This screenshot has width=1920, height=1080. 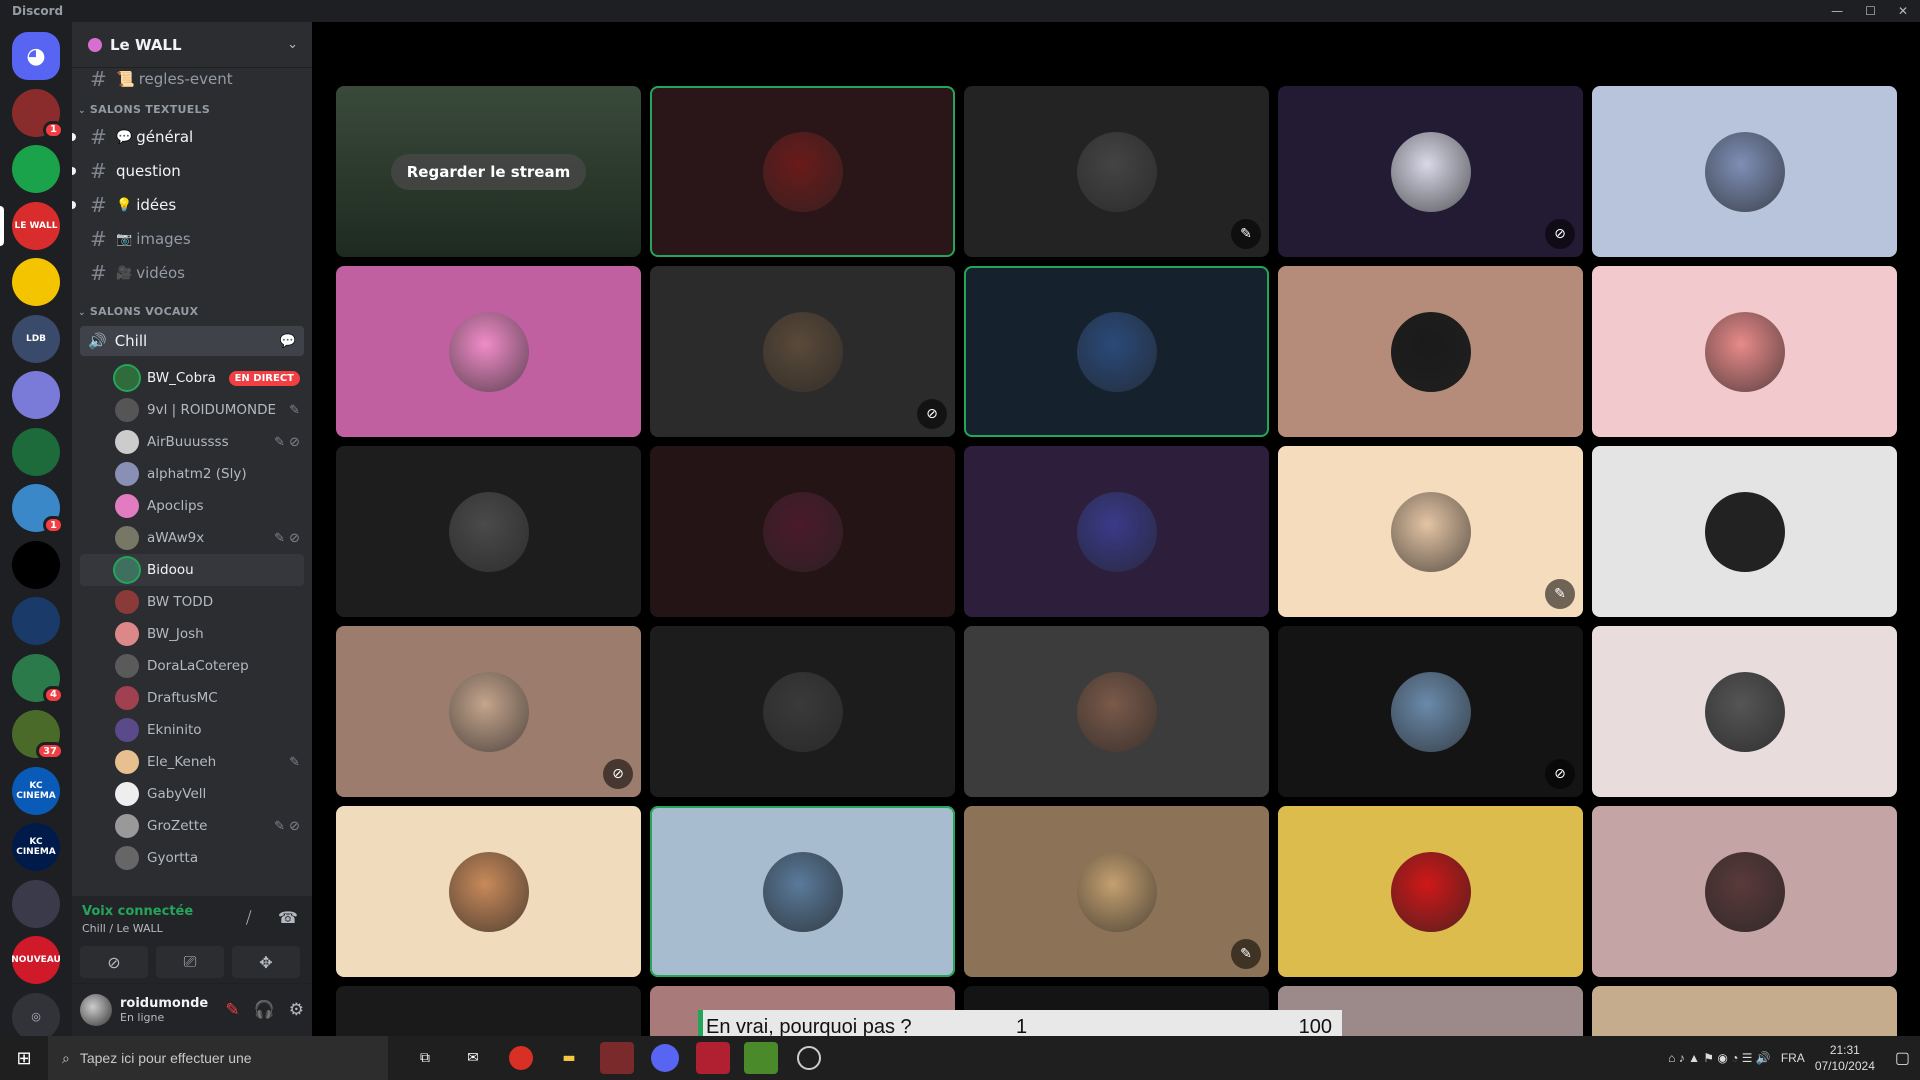 What do you see at coordinates (114, 962) in the screenshot?
I see `camera-off-button: ⊘` at bounding box center [114, 962].